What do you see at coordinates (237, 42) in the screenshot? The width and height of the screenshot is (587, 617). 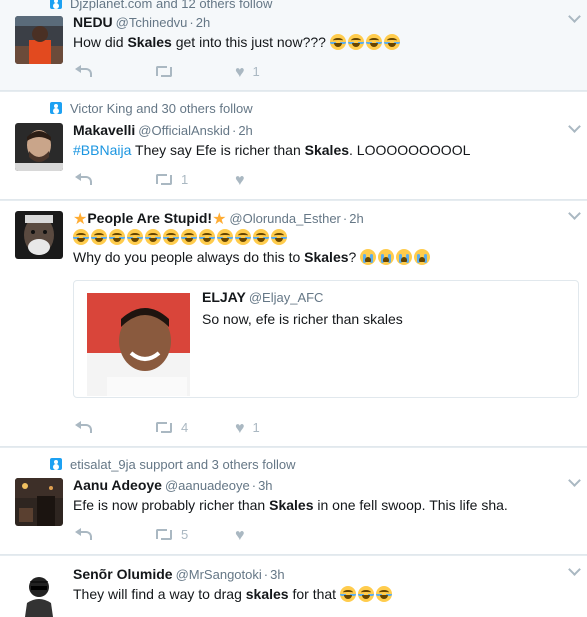 I see `tweet-text: How did Skales get into this just now???` at bounding box center [237, 42].